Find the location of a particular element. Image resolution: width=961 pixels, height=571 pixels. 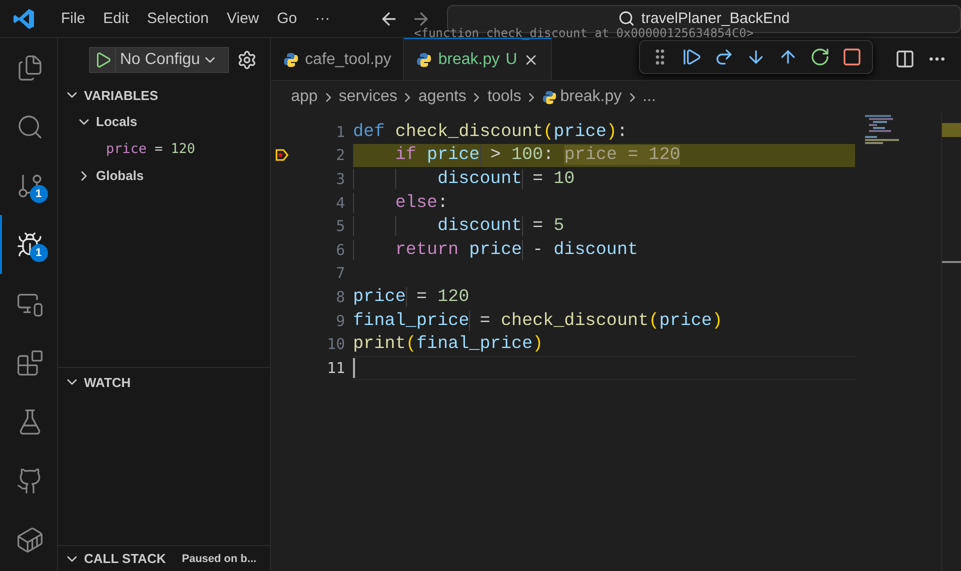

code-line: discount = 5 is located at coordinates (604, 226).